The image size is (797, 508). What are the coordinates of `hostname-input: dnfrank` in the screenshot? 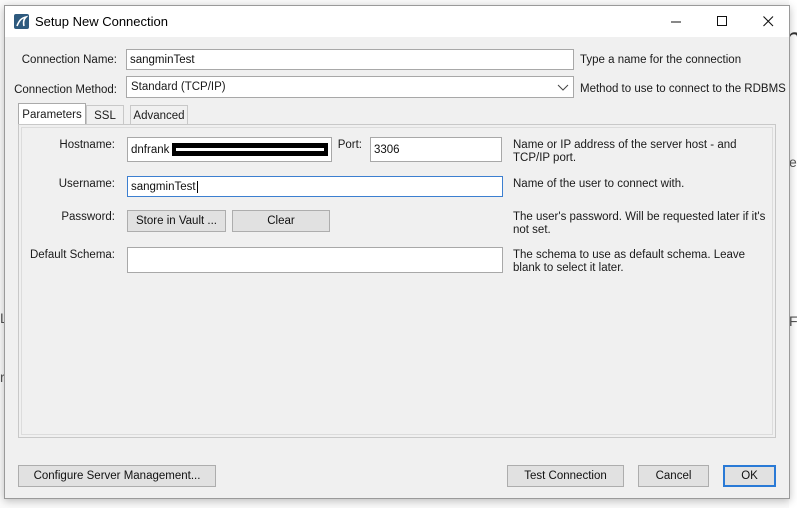 It's located at (229, 149).